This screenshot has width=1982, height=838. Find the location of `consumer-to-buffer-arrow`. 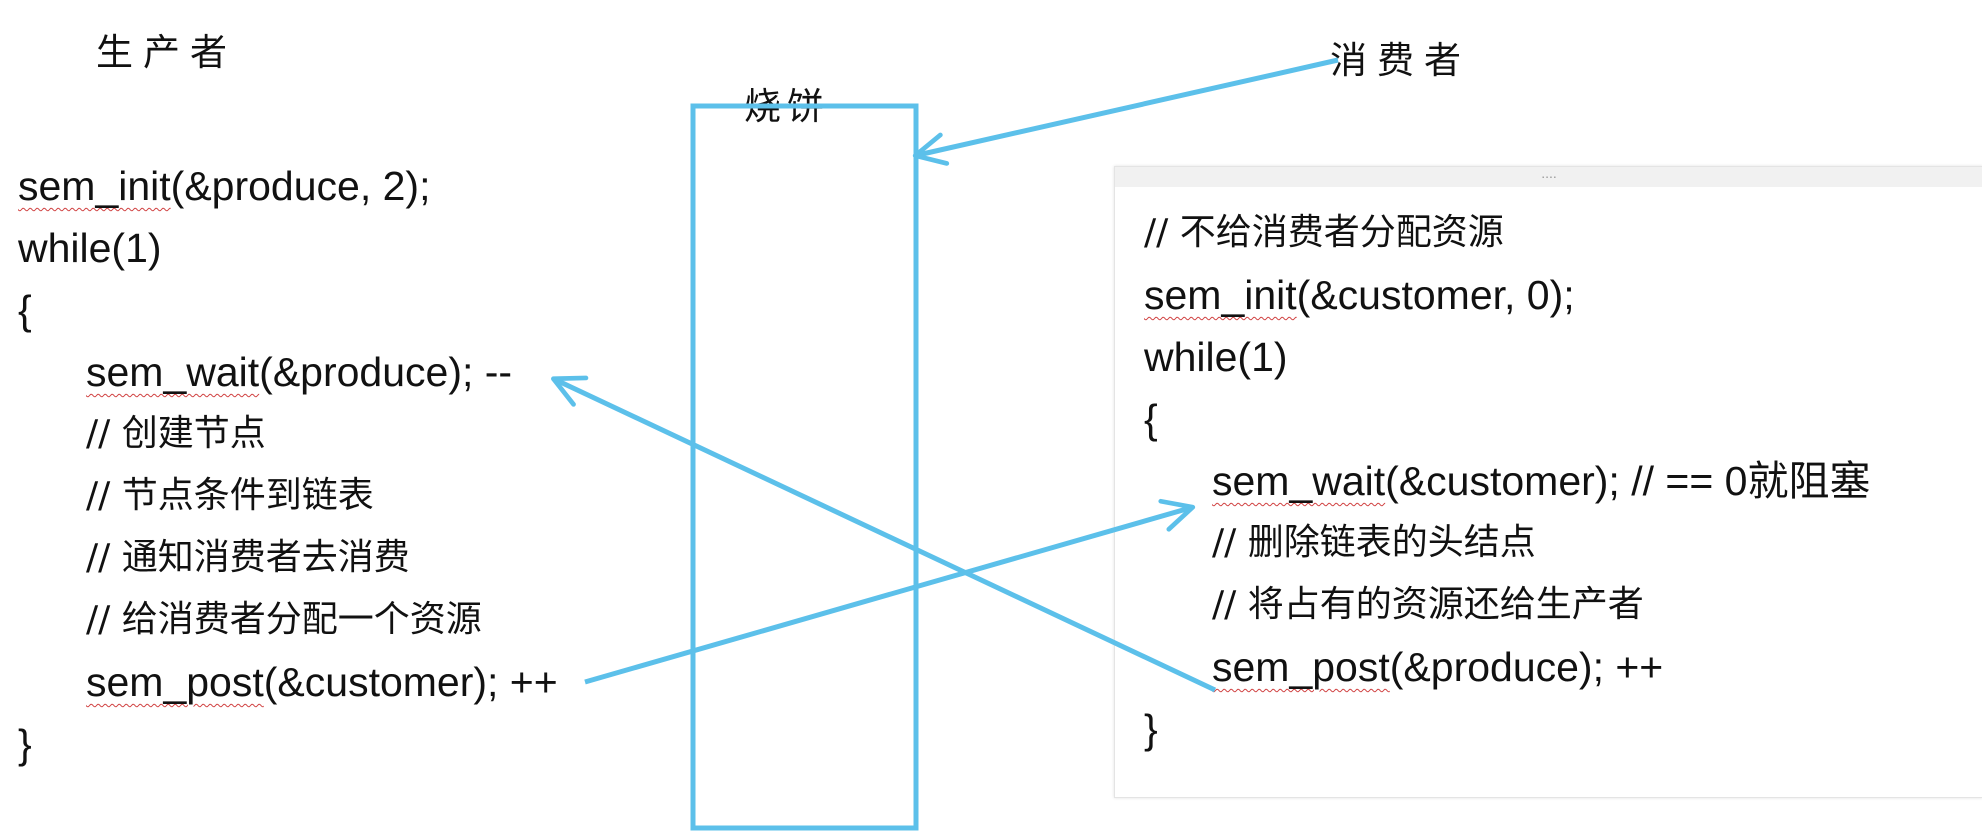

consumer-to-buffer-arrow is located at coordinates (1125, 111).